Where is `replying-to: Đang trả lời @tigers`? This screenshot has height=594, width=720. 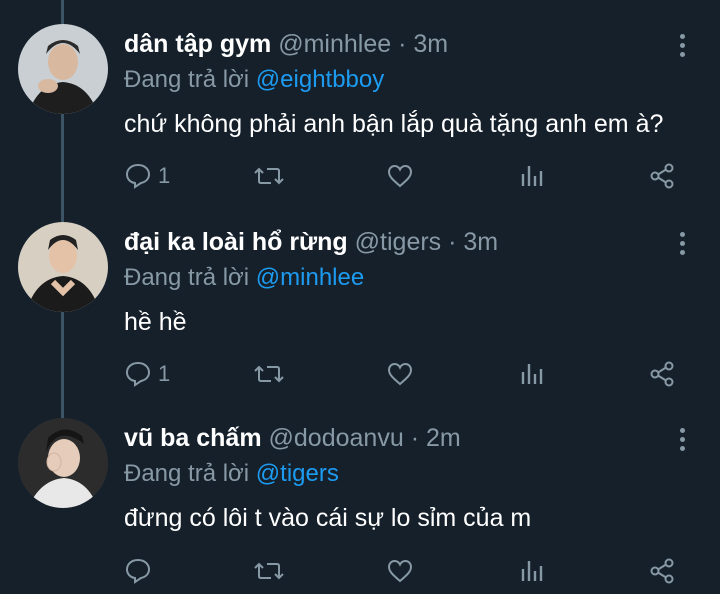 replying-to: Đang trả lời @tigers is located at coordinates (231, 474).